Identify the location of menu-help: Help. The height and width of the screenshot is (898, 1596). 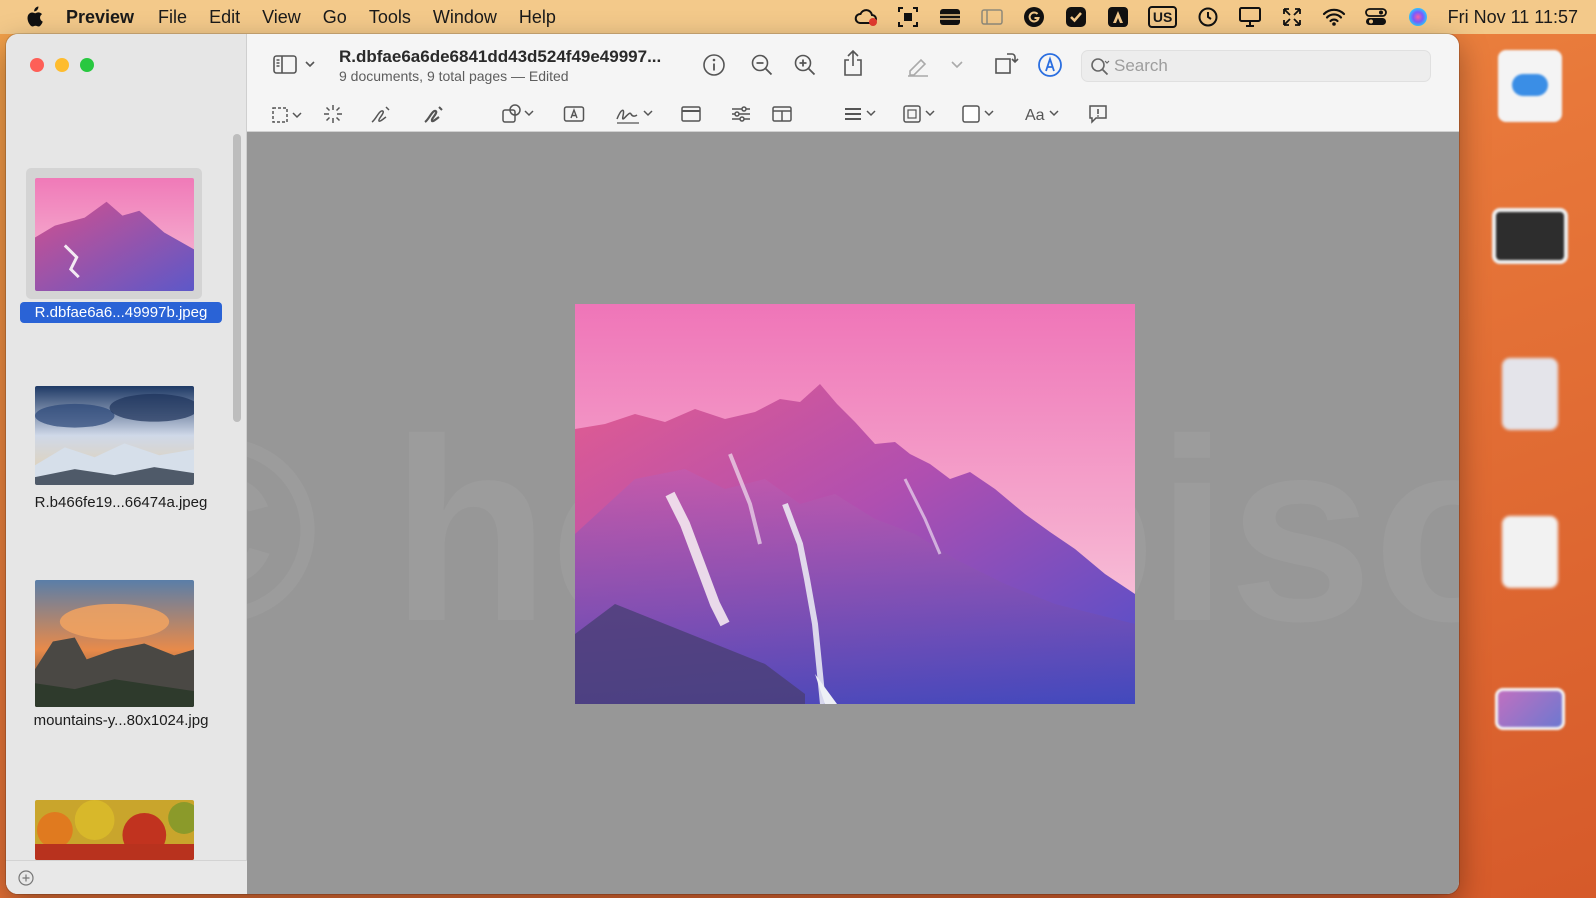
(537, 17).